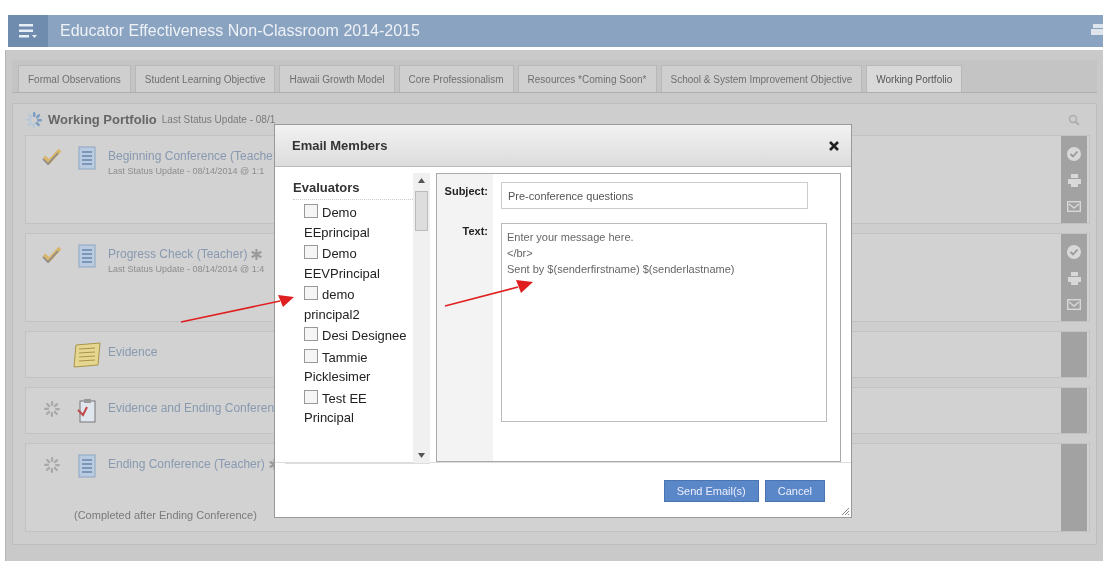 The image size is (1103, 561). What do you see at coordinates (711, 491) in the screenshot?
I see `send-button: Send Email(s)` at bounding box center [711, 491].